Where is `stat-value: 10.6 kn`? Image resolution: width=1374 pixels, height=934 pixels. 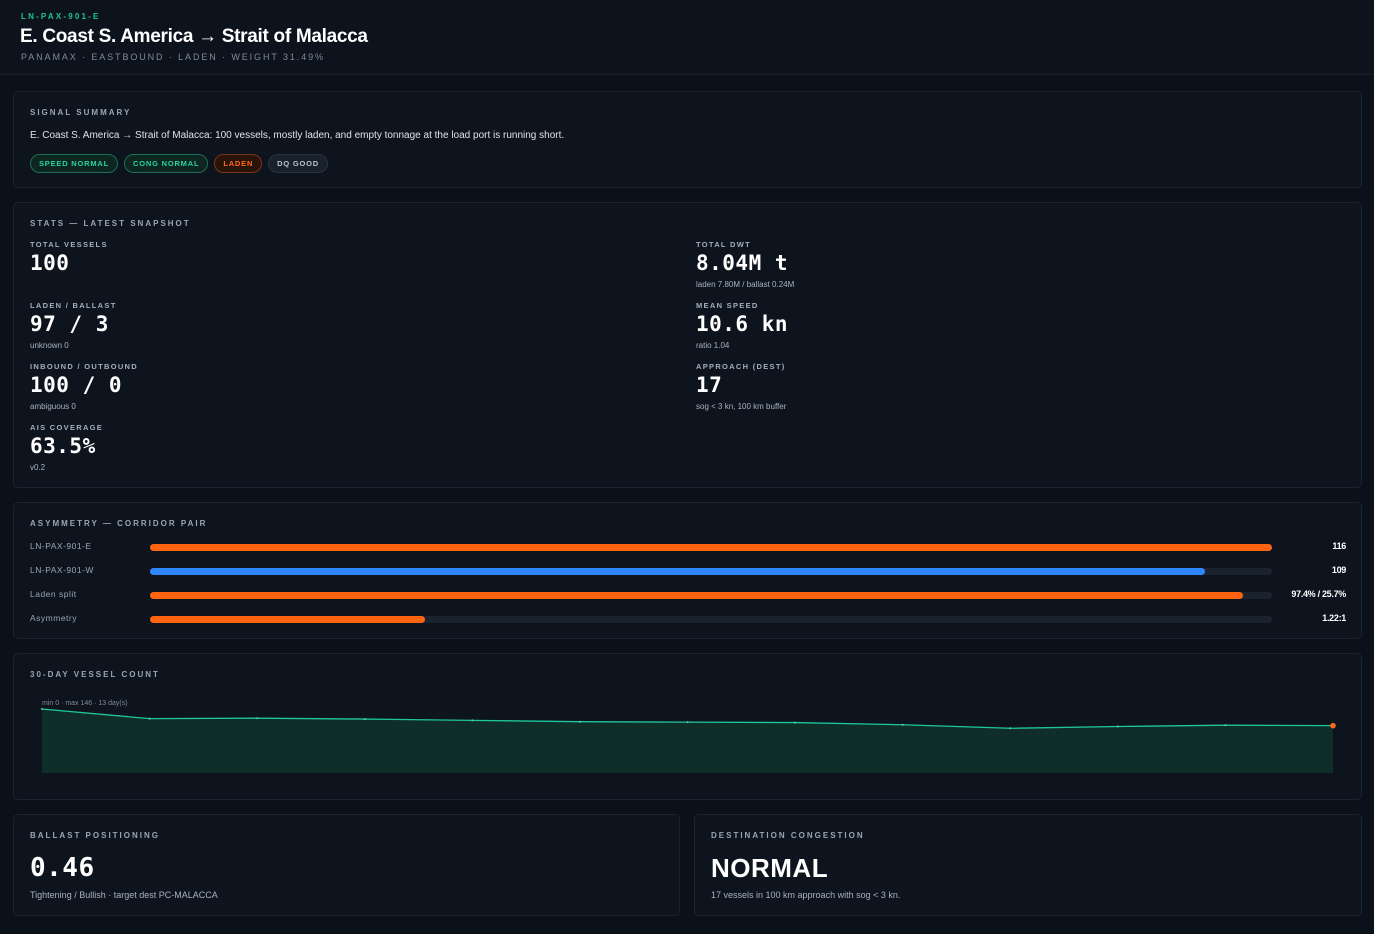 stat-value: 10.6 kn is located at coordinates (742, 324).